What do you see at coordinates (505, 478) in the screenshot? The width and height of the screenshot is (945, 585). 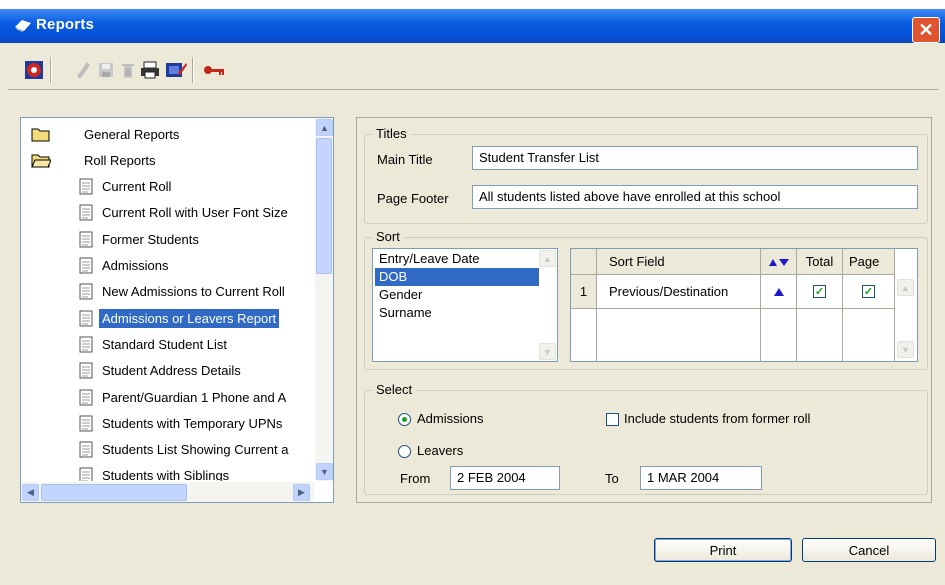 I see `from-date-input: 2 FEB 2004` at bounding box center [505, 478].